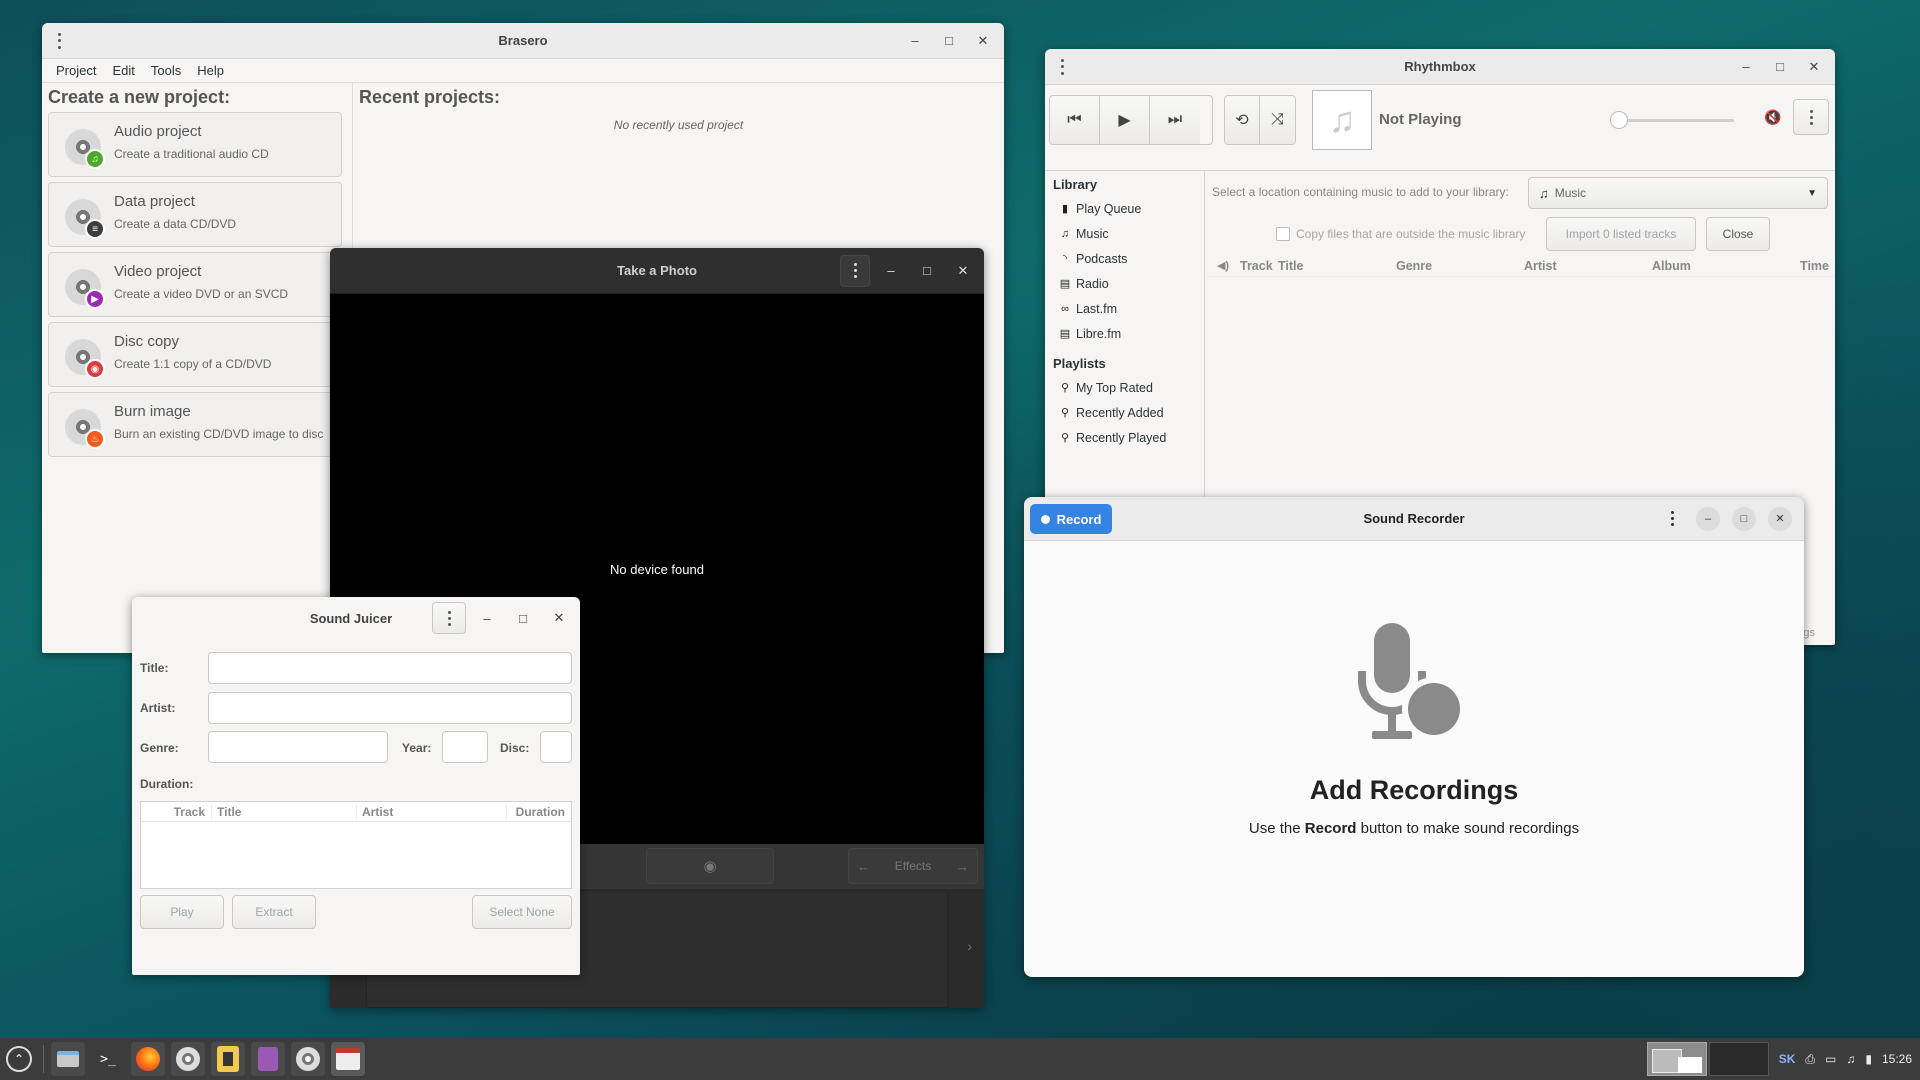 This screenshot has width=1920, height=1080. Describe the element at coordinates (1619, 120) in the screenshot. I see `volume-slider-handle` at that location.